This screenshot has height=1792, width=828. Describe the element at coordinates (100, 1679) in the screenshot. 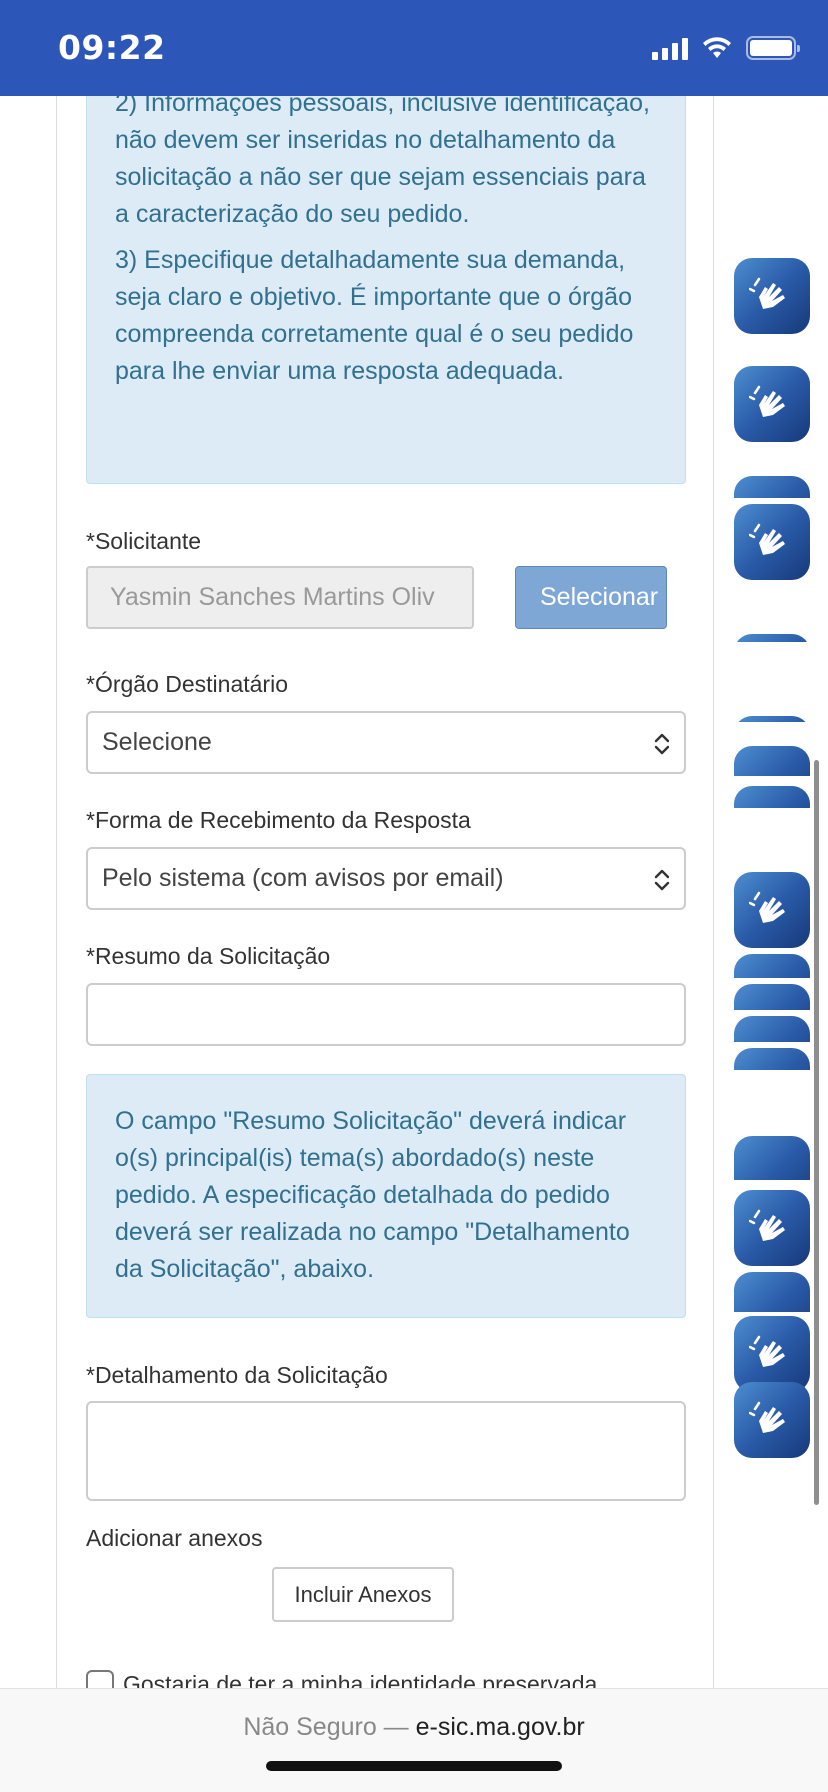

I see `identidade-checkbox` at that location.